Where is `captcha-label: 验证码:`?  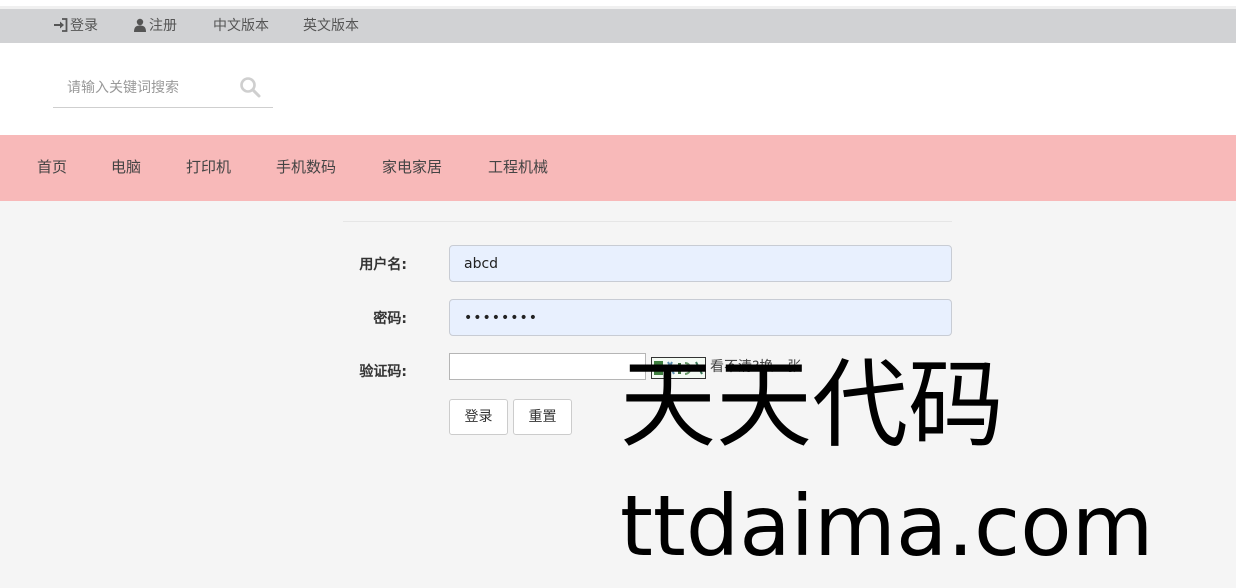 captcha-label: 验证码: is located at coordinates (383, 372).